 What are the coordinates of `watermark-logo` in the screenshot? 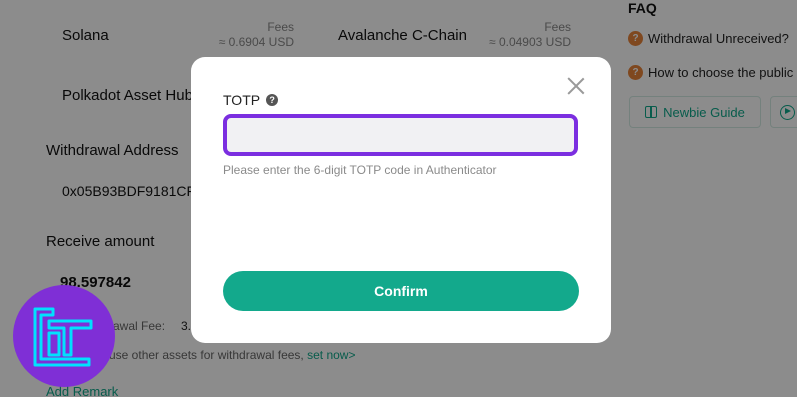 It's located at (64, 336).